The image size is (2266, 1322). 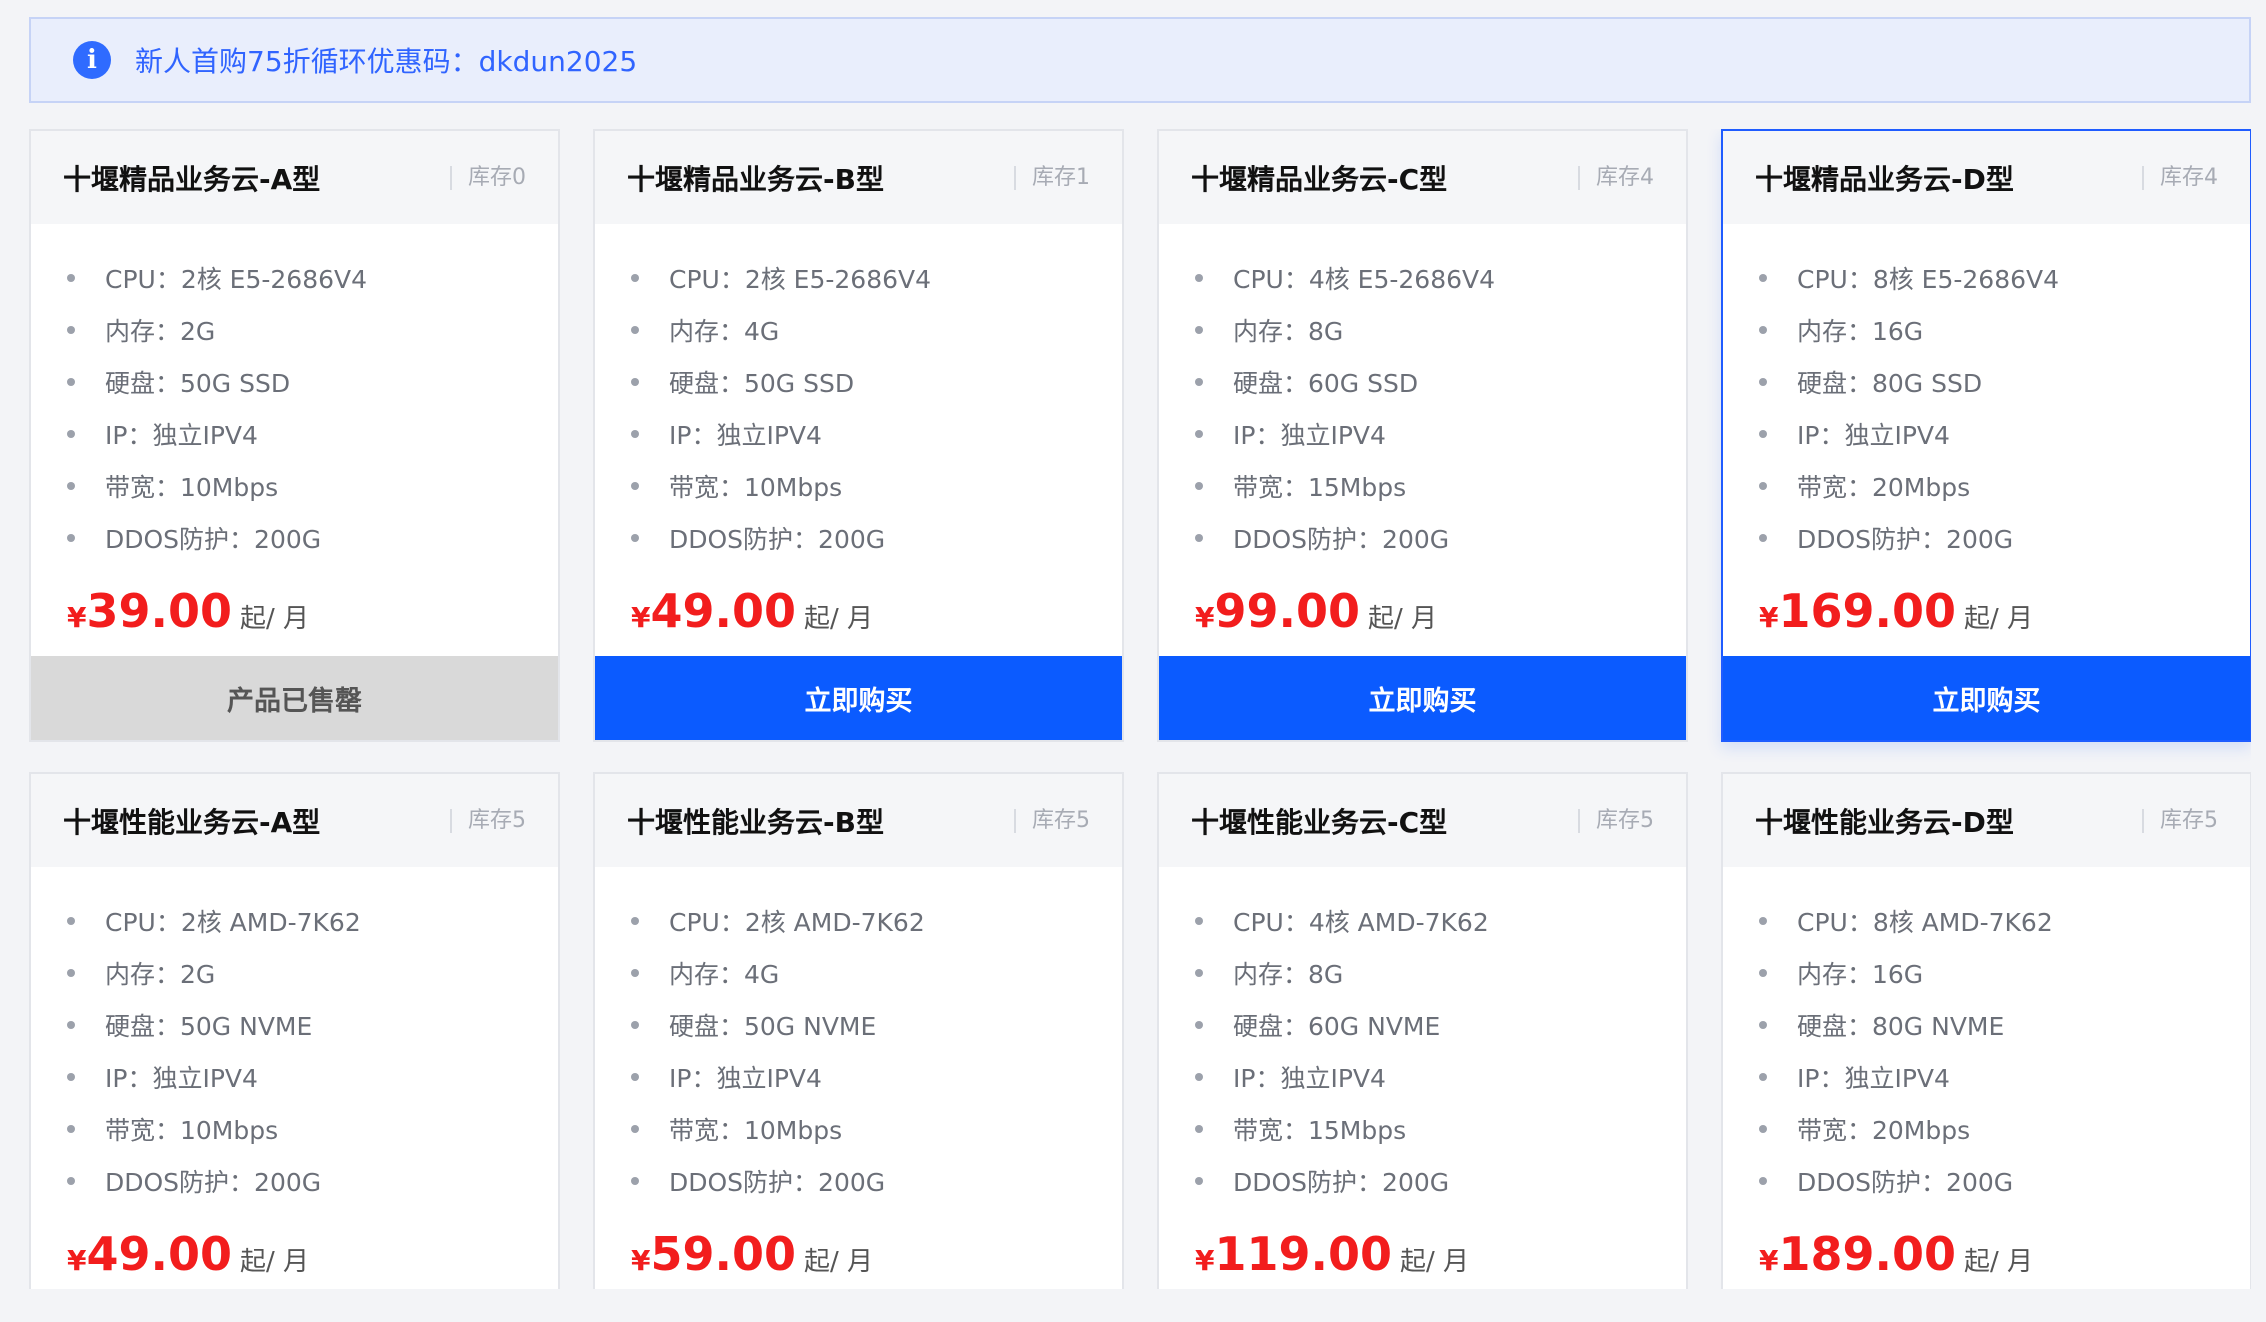 I want to click on price-row: ¥ 169.00 起/ 月, so click(x=1986, y=601).